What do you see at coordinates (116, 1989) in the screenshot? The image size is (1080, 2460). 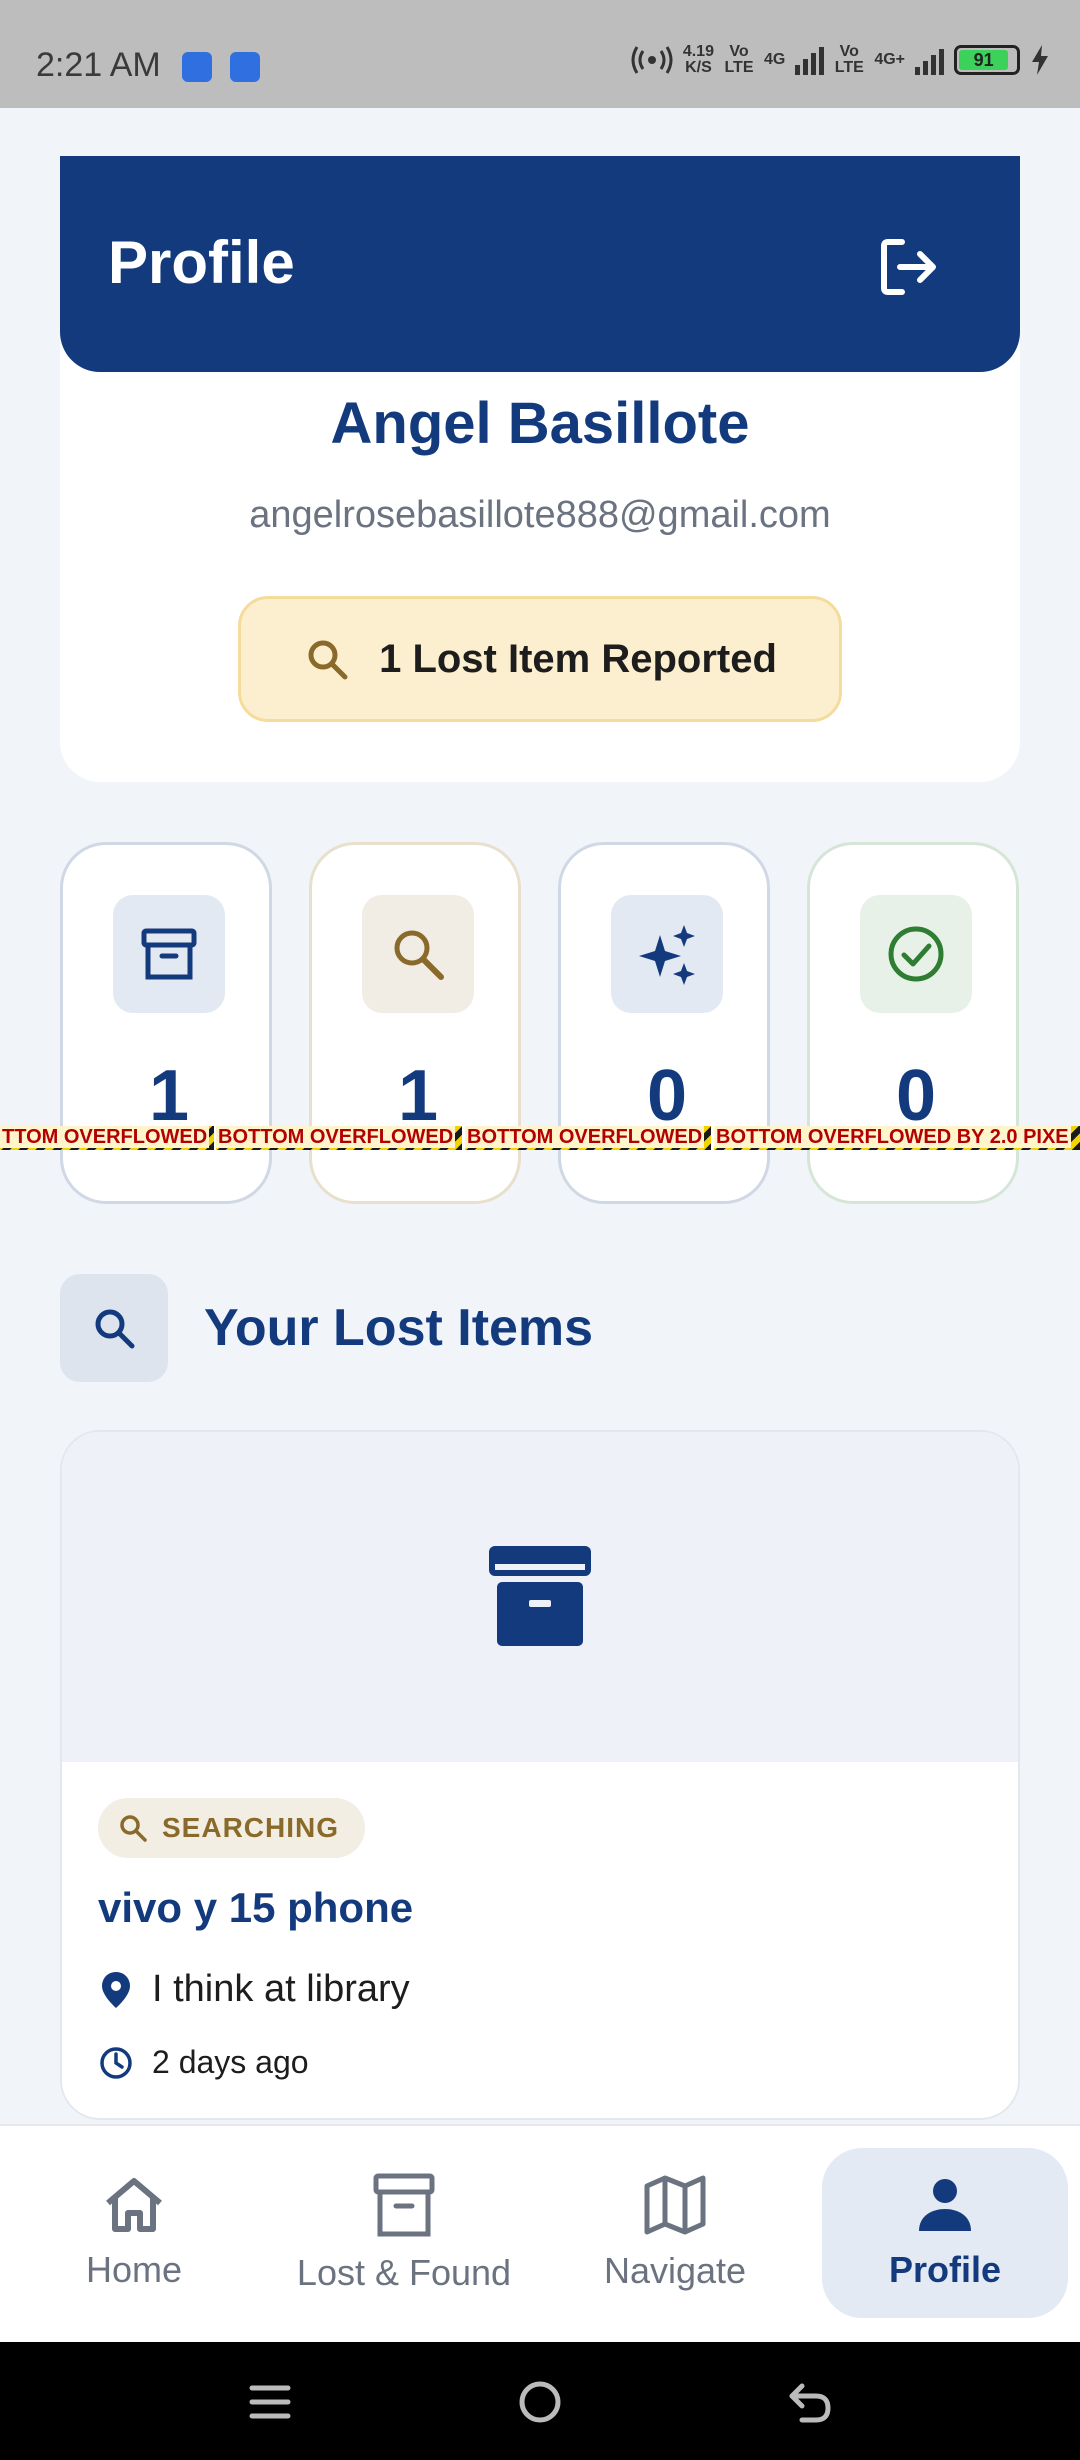 I see `location-pin-icon` at bounding box center [116, 1989].